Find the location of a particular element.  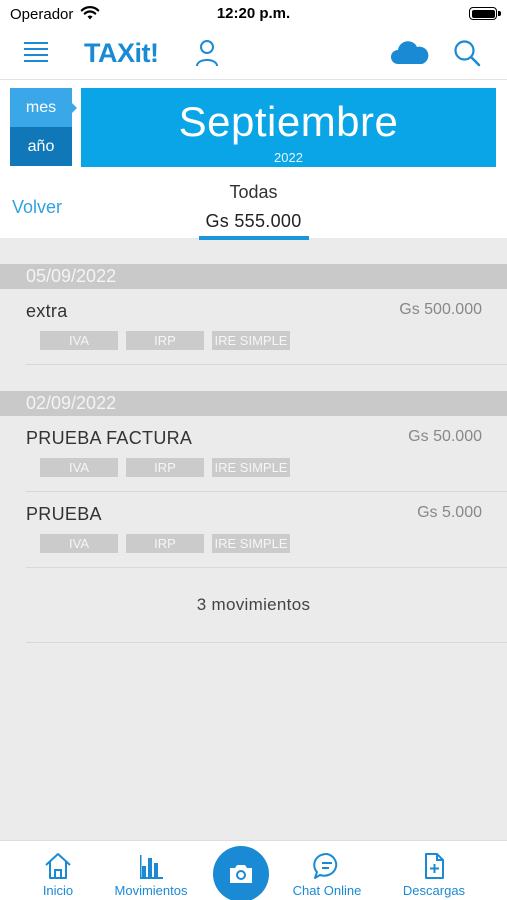

clock: 12:20 p.m. is located at coordinates (253, 13).